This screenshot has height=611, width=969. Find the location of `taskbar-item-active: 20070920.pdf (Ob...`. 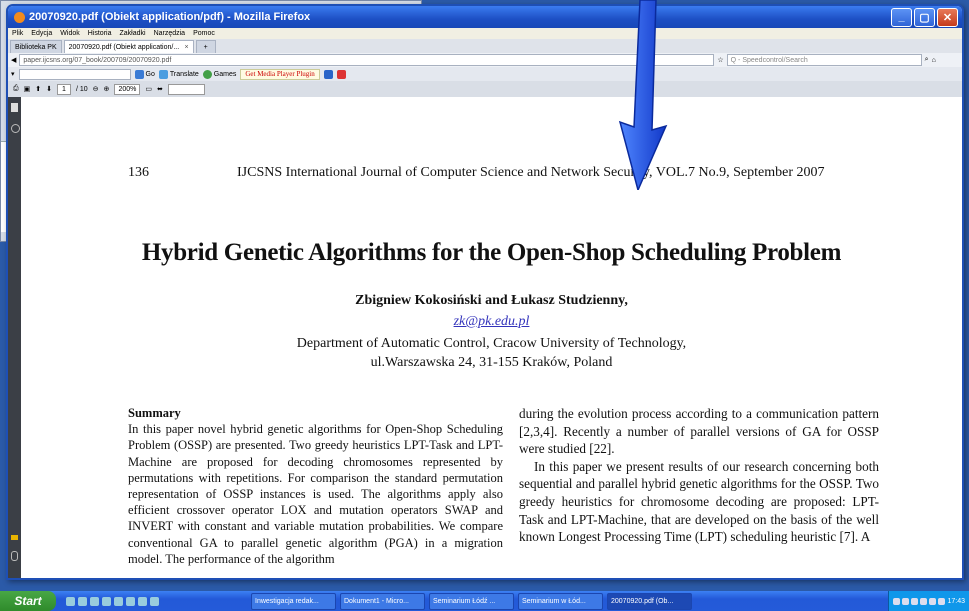

taskbar-item-active: 20070920.pdf (Ob... is located at coordinates (649, 601).